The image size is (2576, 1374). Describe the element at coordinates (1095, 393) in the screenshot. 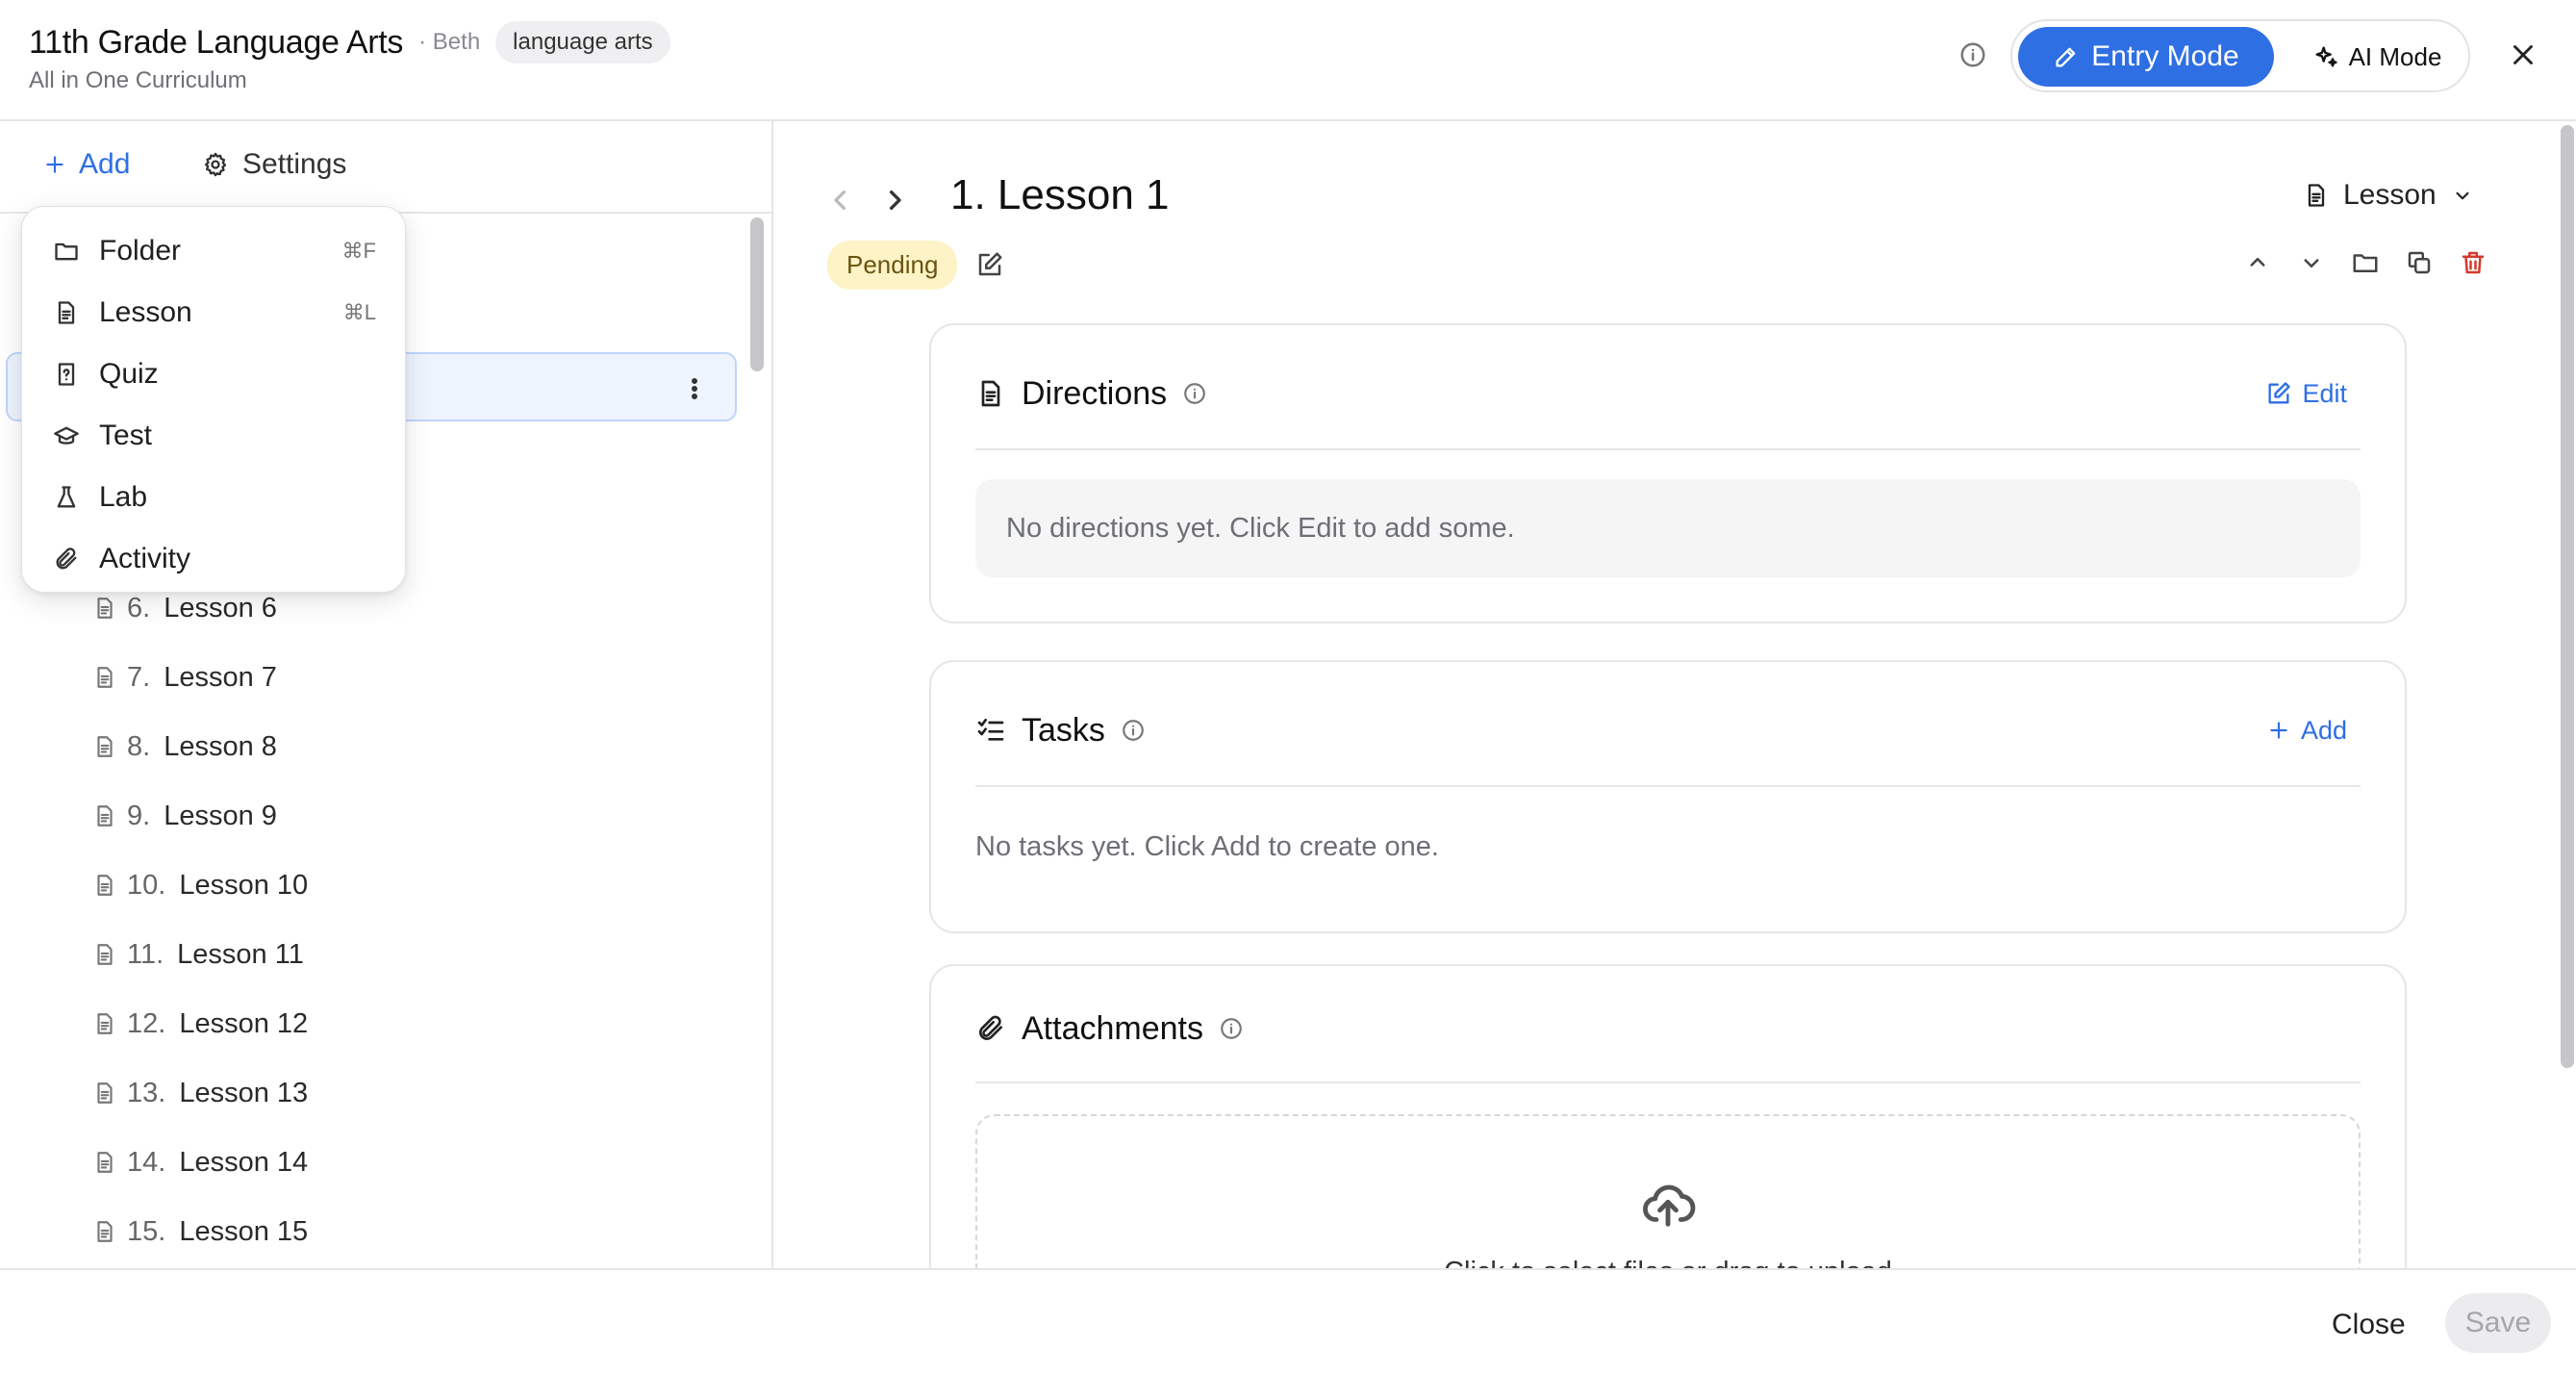

I see `directions-title: Directions` at that location.